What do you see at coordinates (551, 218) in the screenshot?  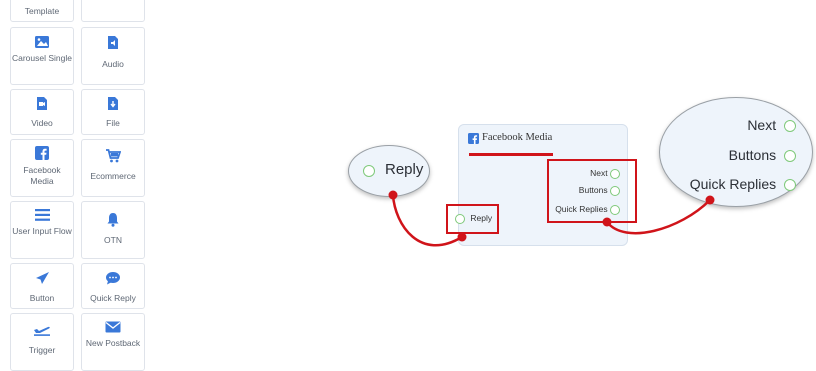 I see `annotation-connectors` at bounding box center [551, 218].